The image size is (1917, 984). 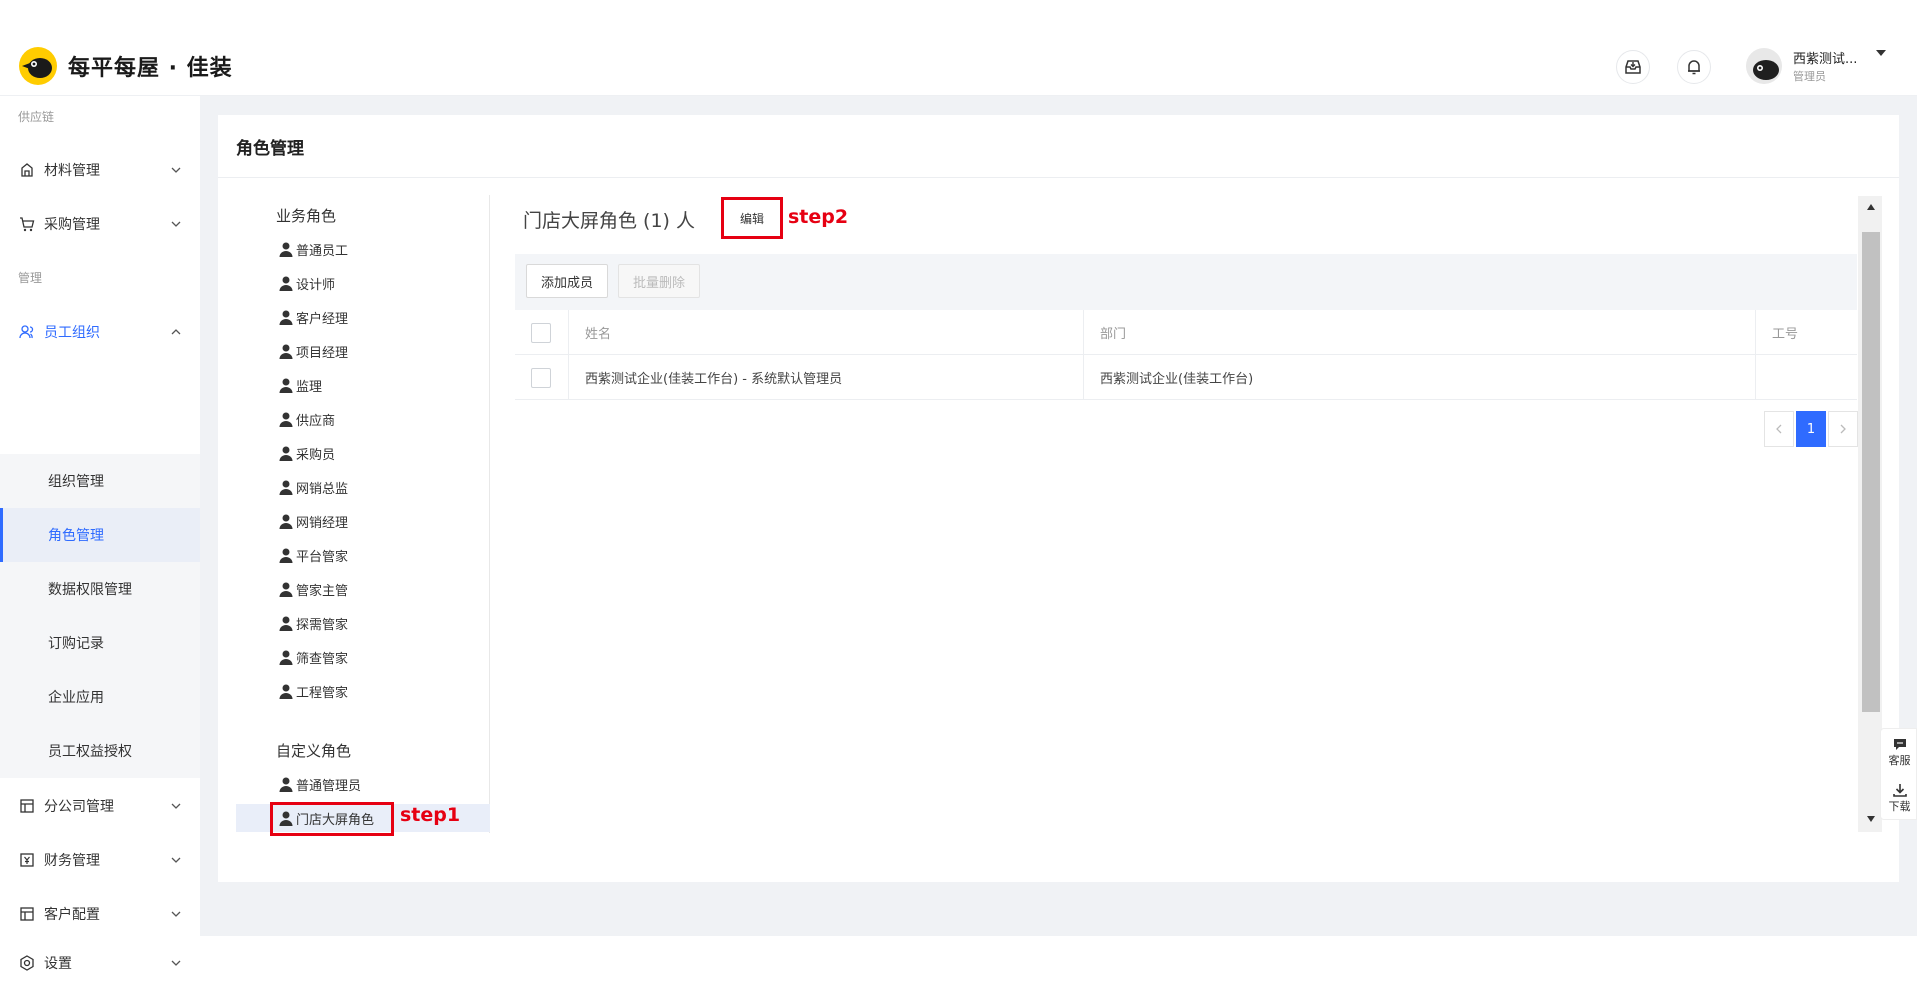 What do you see at coordinates (1899, 806) in the screenshot?
I see `download-label: 下载` at bounding box center [1899, 806].